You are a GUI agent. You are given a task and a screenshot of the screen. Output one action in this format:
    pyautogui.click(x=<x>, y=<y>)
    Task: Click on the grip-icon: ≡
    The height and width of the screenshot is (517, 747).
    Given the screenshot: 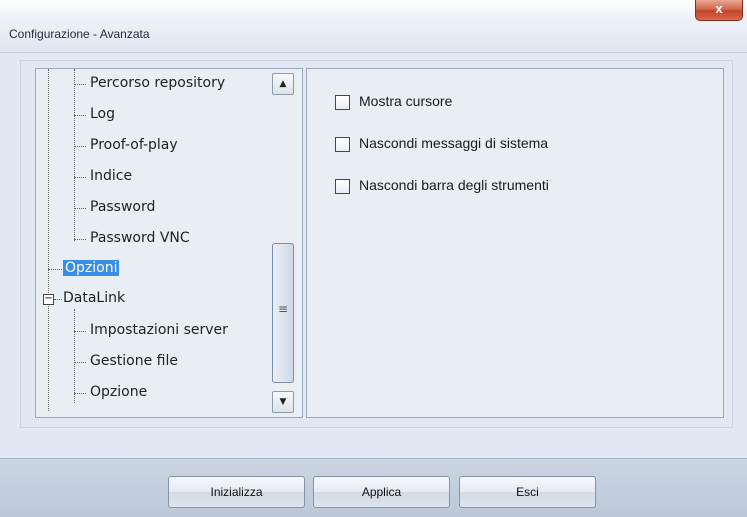 What is the action you would take?
    pyautogui.click(x=283, y=309)
    